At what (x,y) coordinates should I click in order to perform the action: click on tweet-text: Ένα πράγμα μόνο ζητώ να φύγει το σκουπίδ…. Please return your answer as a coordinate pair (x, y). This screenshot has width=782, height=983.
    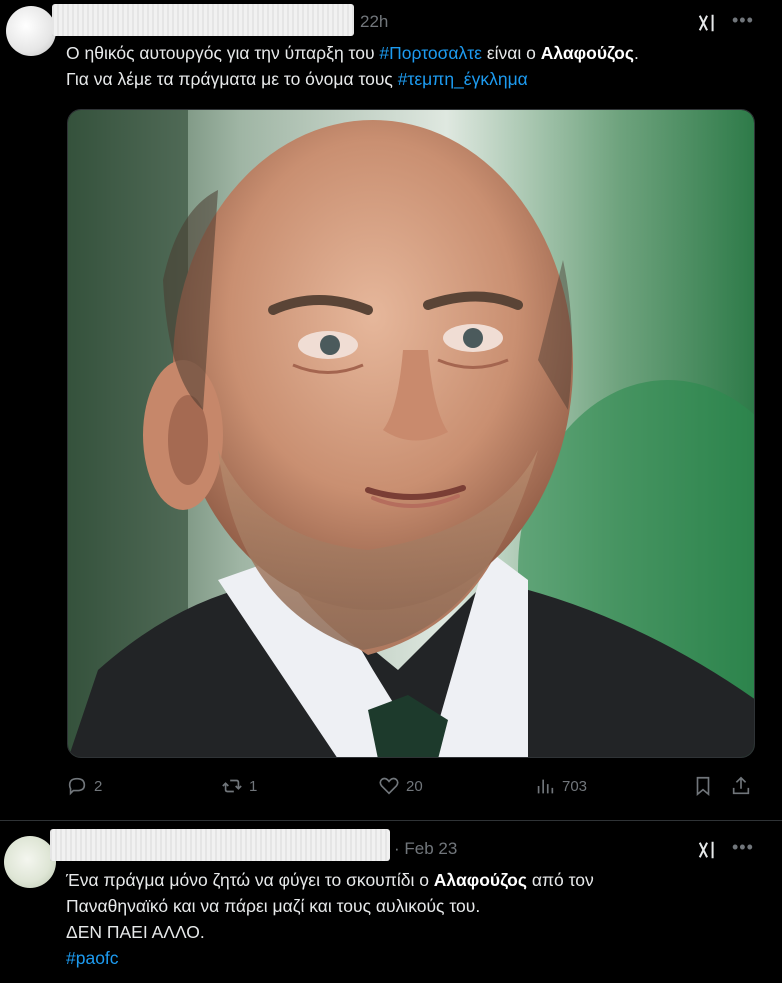
    Looking at the image, I should click on (330, 919).